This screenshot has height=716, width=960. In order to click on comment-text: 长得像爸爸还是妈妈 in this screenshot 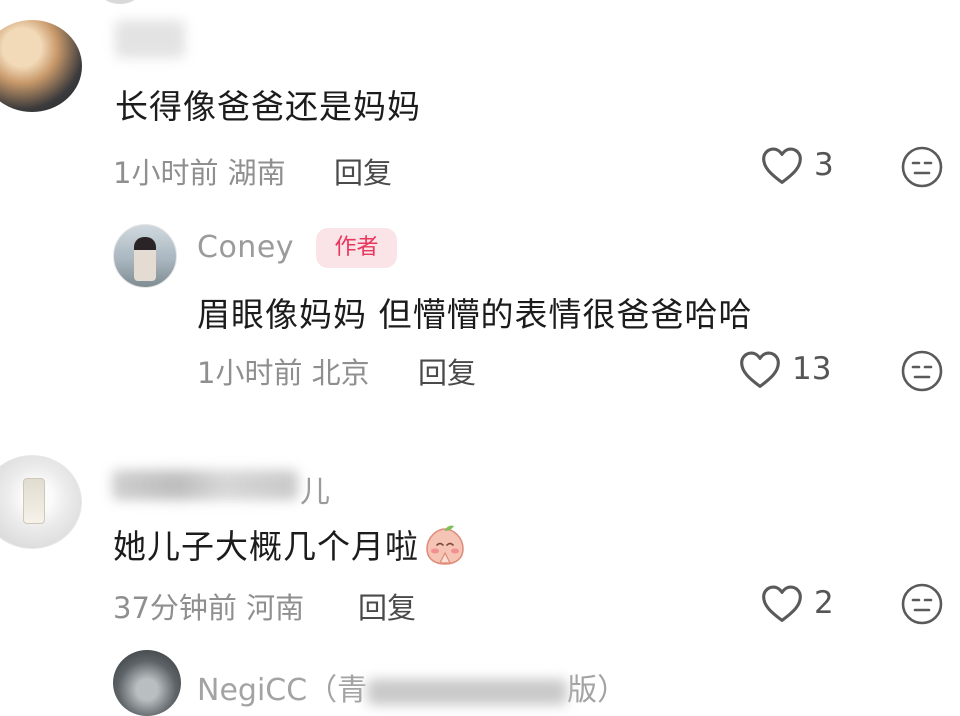, I will do `click(268, 106)`.